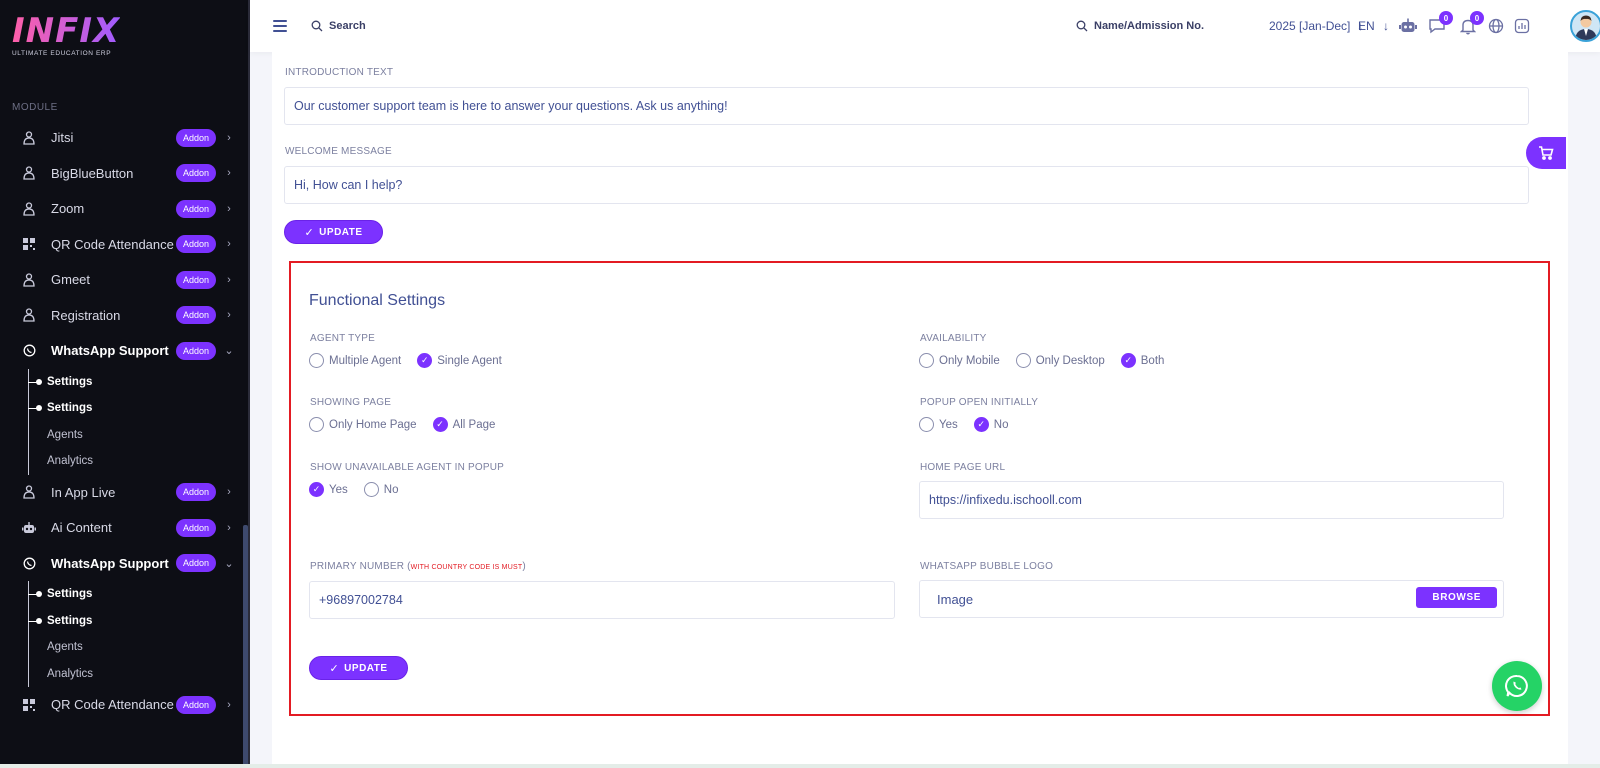 This screenshot has width=1600, height=768. What do you see at coordinates (347, 26) in the screenshot?
I see `search-label: Search` at bounding box center [347, 26].